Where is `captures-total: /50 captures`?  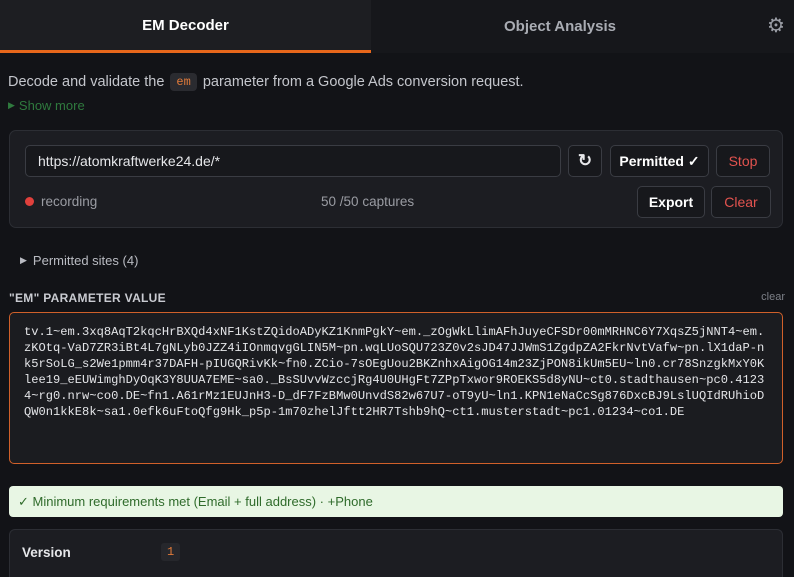
captures-total: /50 captures is located at coordinates (377, 201).